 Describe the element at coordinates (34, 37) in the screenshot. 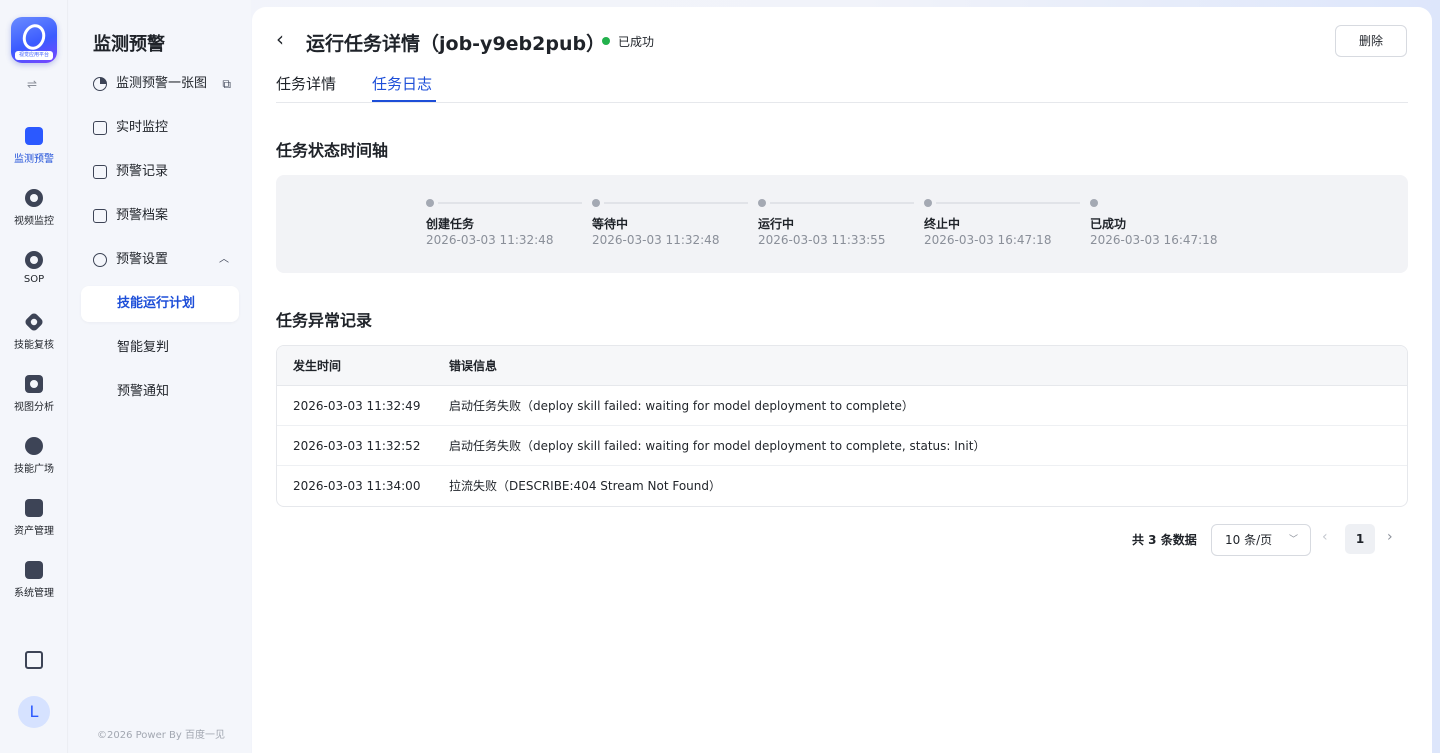

I see `logo-ring-icon` at that location.